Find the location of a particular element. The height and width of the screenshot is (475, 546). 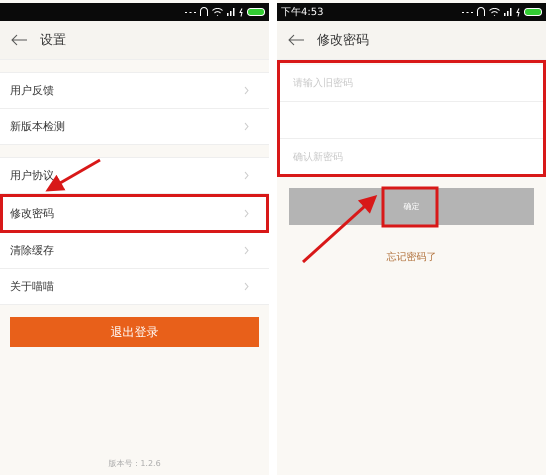

version-text: 版本号：1.2.6 is located at coordinates (134, 463).